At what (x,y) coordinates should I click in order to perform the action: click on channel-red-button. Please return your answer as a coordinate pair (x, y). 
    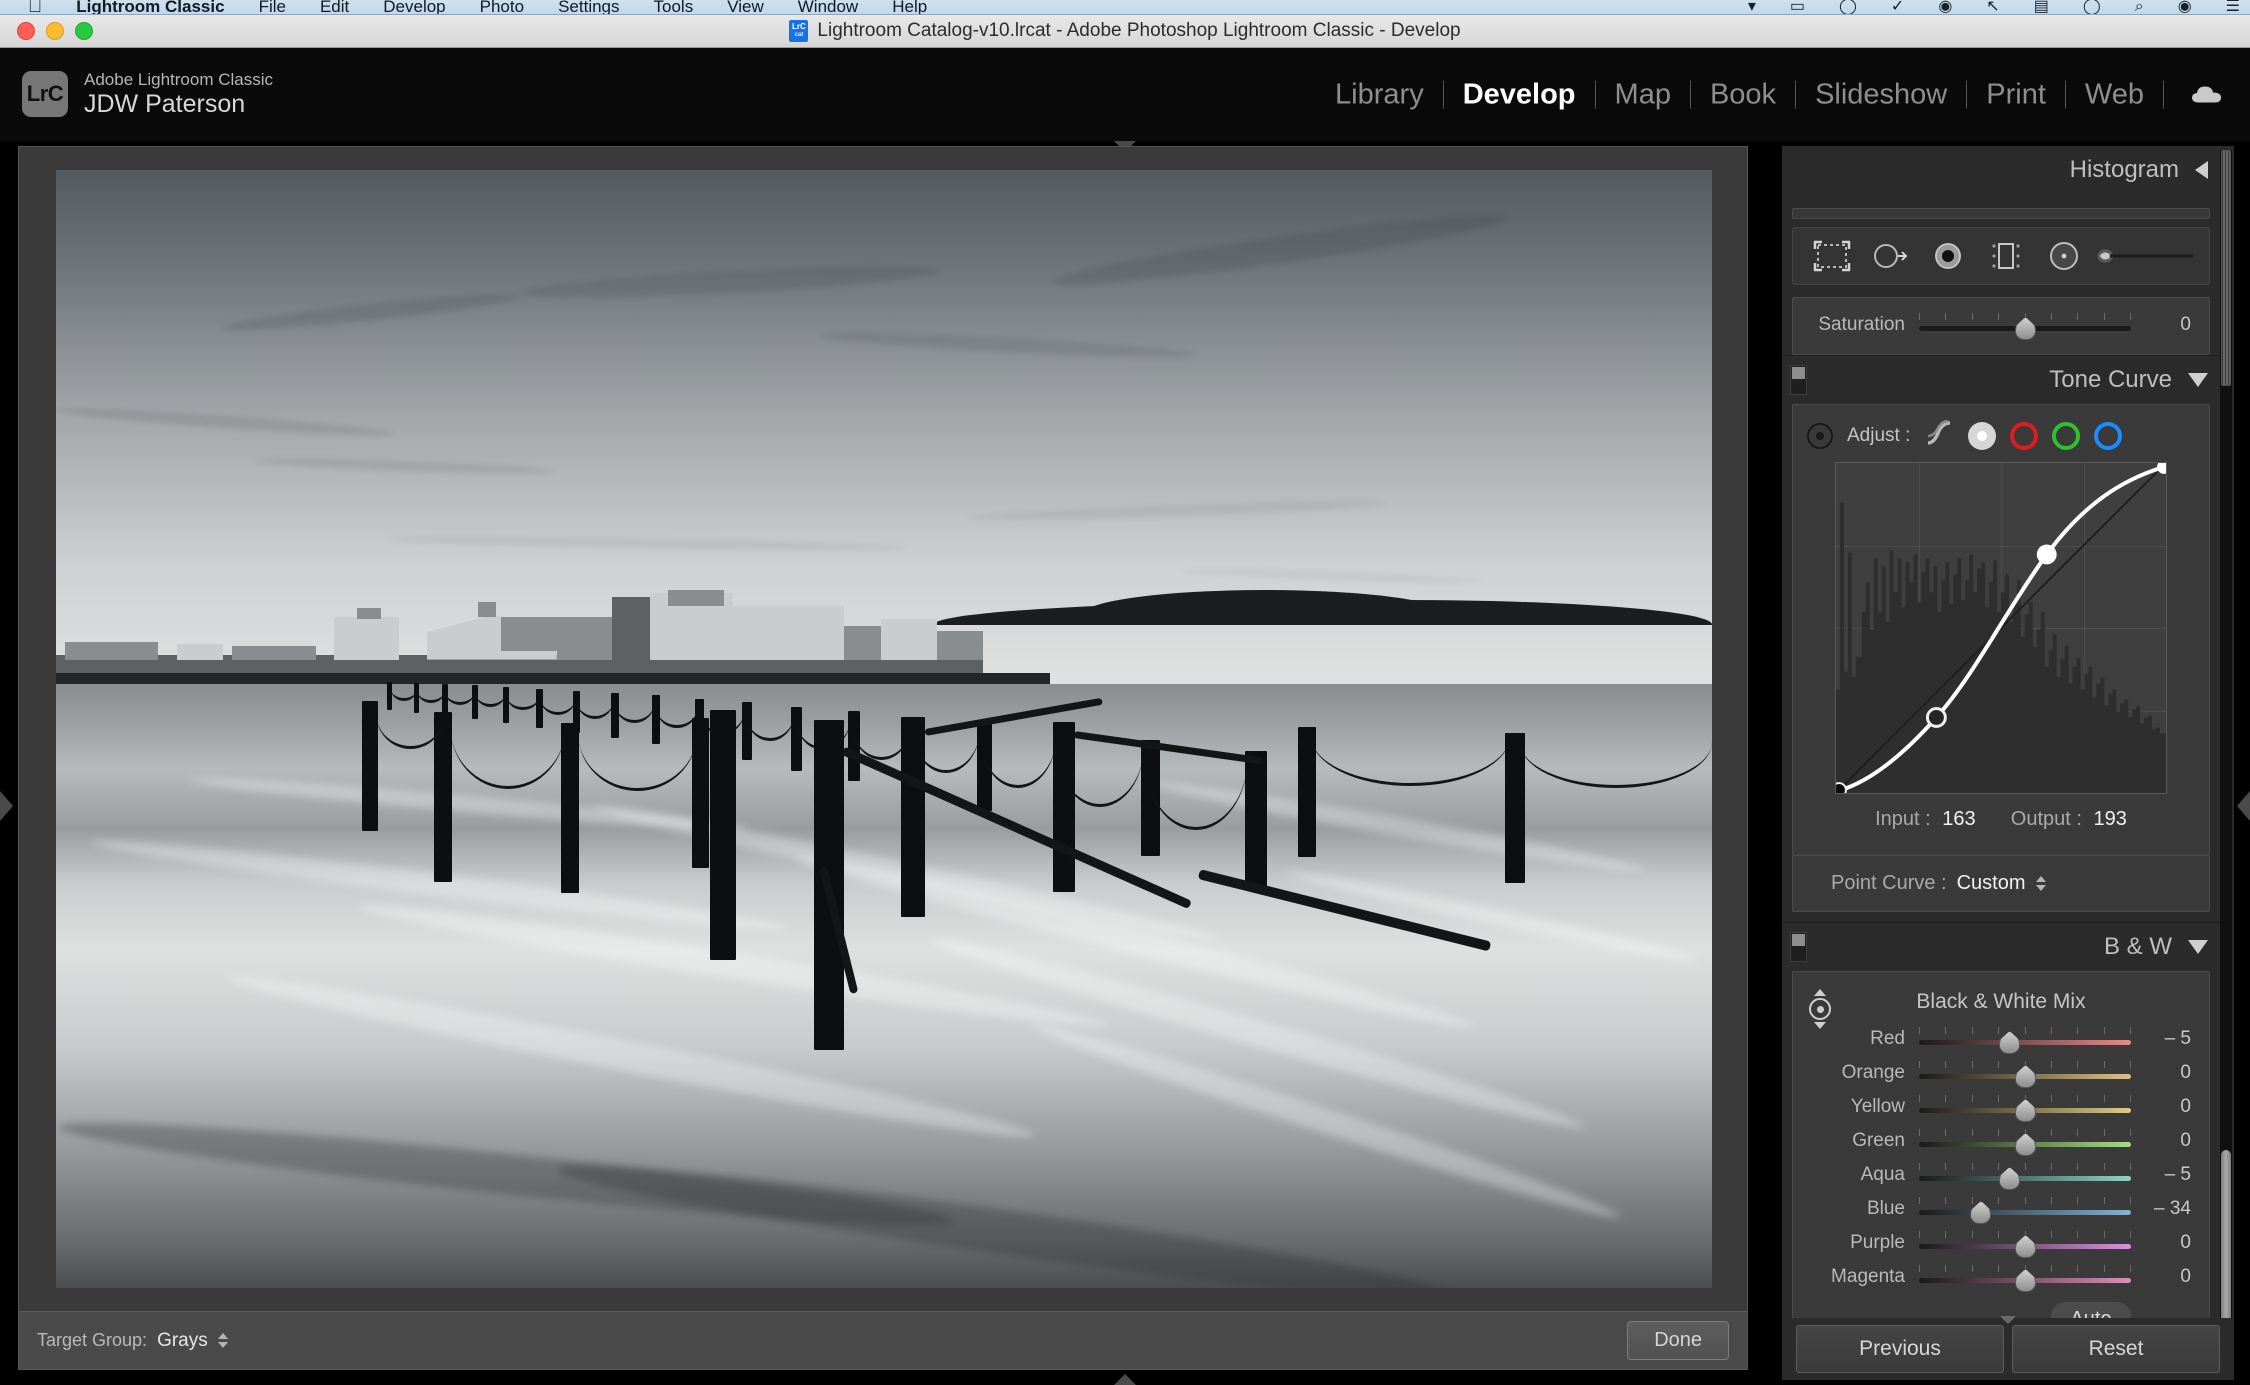
    Looking at the image, I should click on (2024, 435).